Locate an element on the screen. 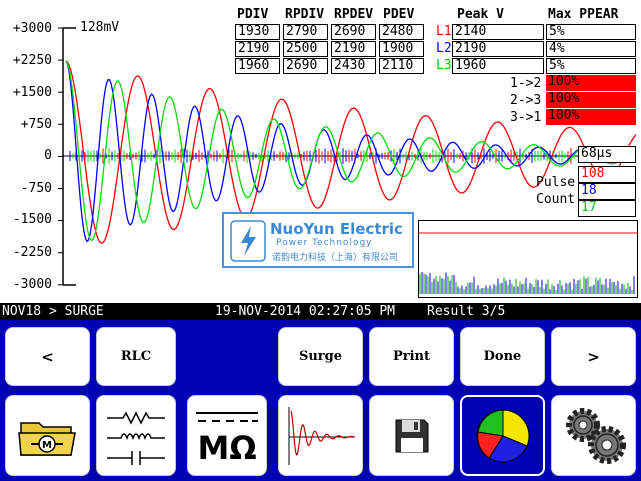 This screenshot has width=641, height=481. cell-pdev: 1900 is located at coordinates (401, 49).